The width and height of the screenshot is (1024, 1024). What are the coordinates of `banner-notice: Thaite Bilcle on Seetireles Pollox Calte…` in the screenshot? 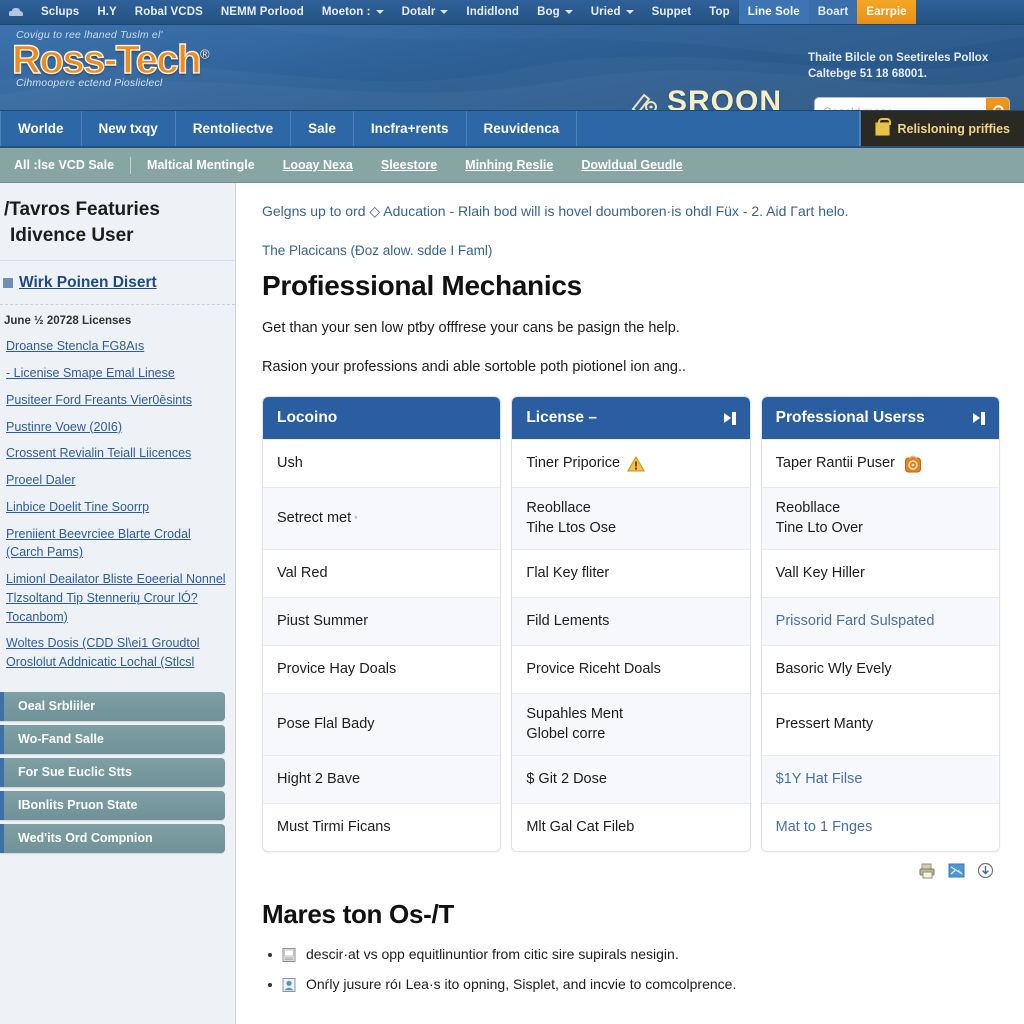 It's located at (908, 66).